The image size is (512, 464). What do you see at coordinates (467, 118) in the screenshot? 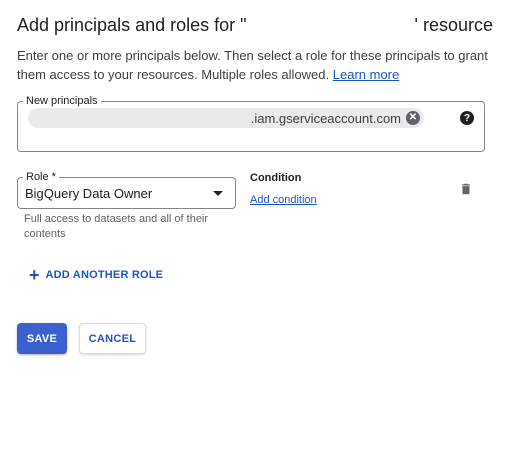
I see `help-icon: ?` at bounding box center [467, 118].